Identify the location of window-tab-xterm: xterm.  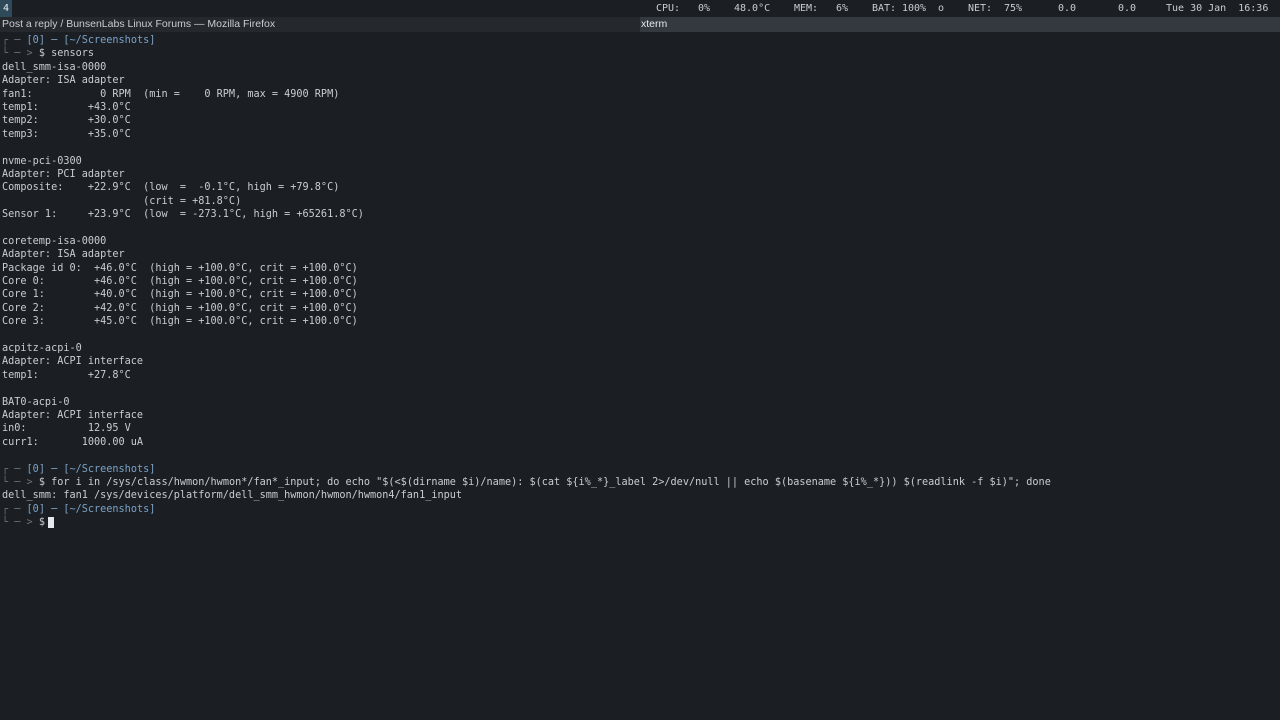
(960, 24).